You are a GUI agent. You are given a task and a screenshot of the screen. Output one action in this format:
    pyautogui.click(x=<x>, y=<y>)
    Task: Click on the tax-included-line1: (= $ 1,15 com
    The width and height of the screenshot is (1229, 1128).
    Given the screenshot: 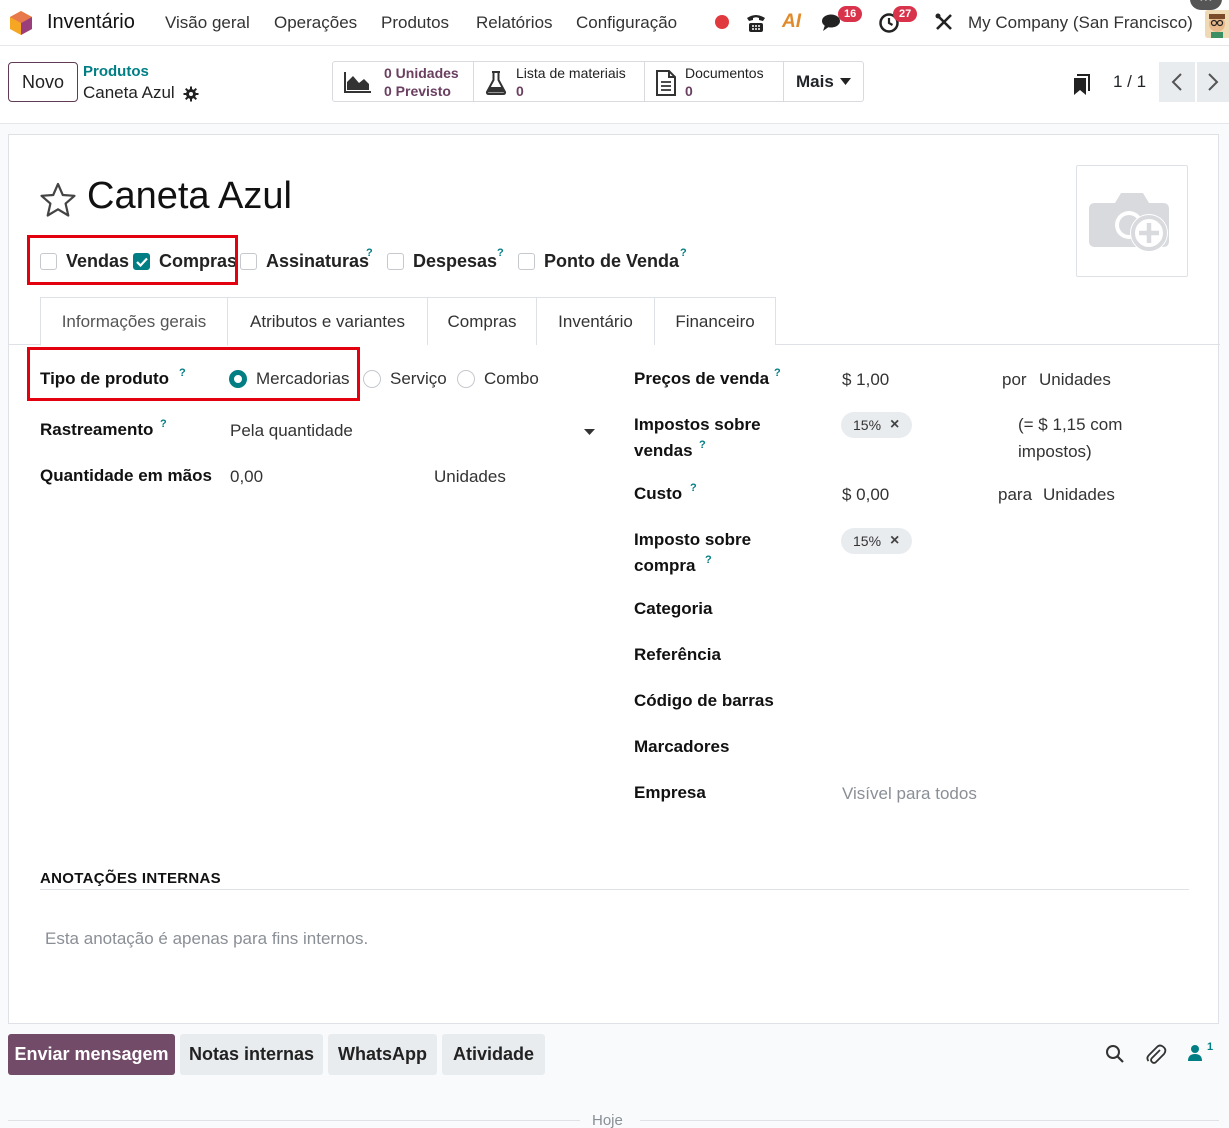 What is the action you would take?
    pyautogui.click(x=1070, y=424)
    